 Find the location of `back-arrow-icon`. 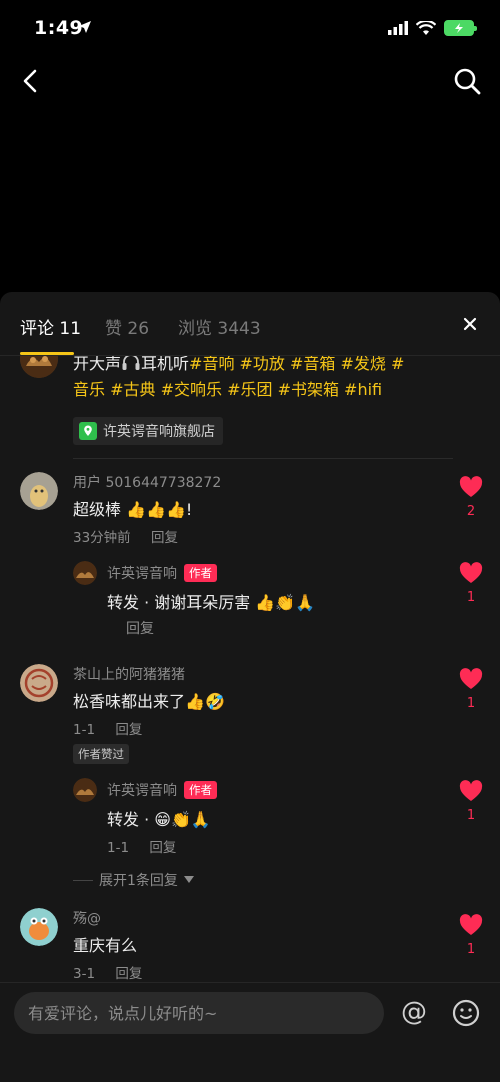

back-arrow-icon is located at coordinates (30, 81).